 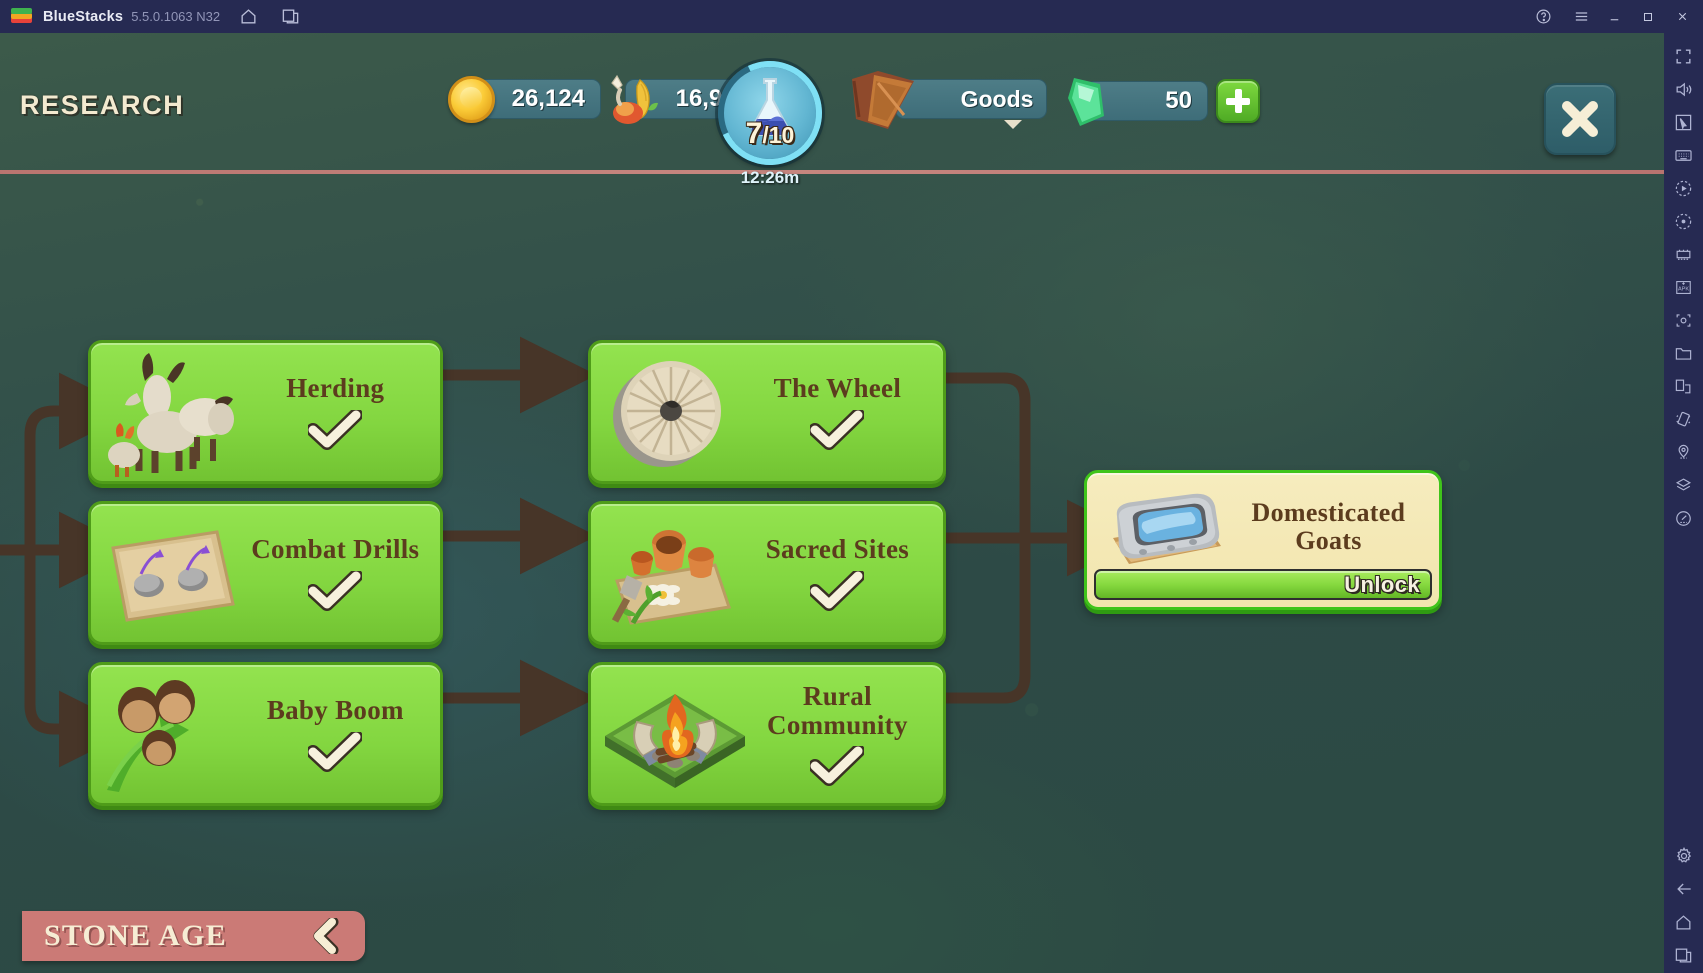 I want to click on card-title: Rural Community, so click(x=837, y=710).